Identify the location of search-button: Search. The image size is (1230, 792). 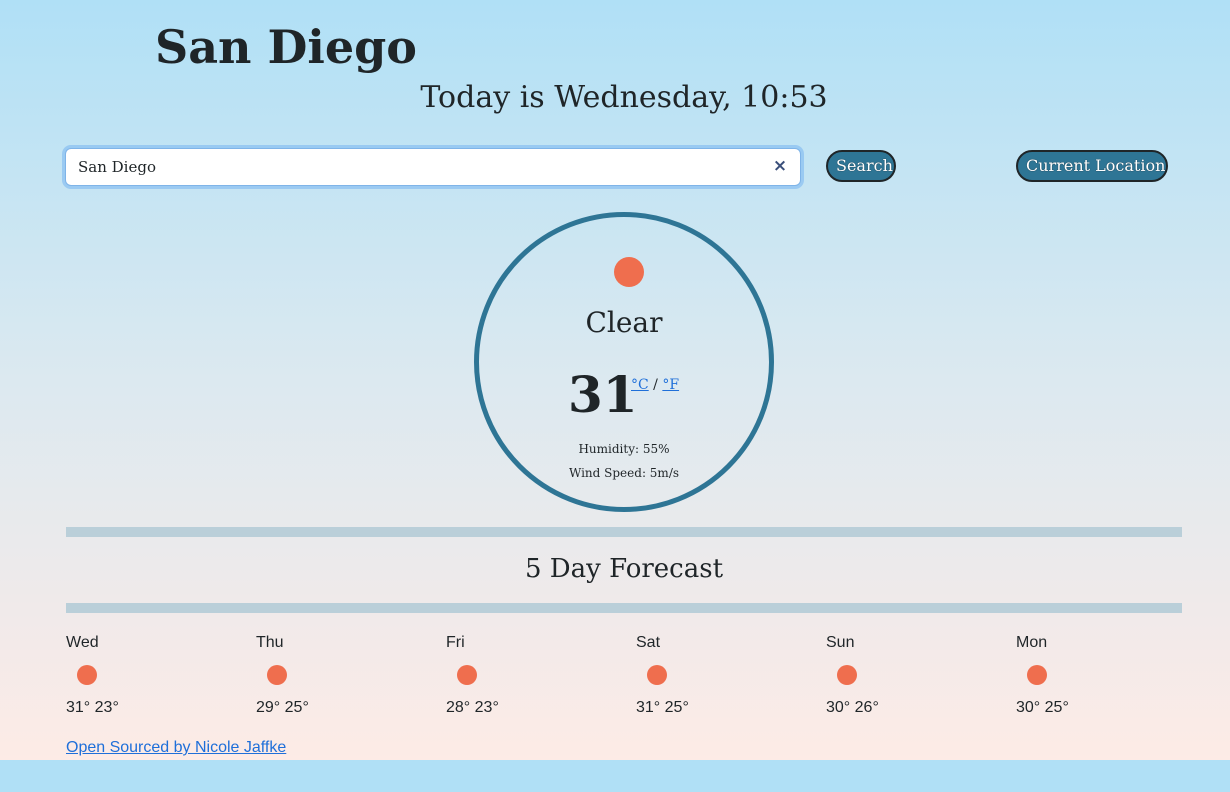
(861, 166).